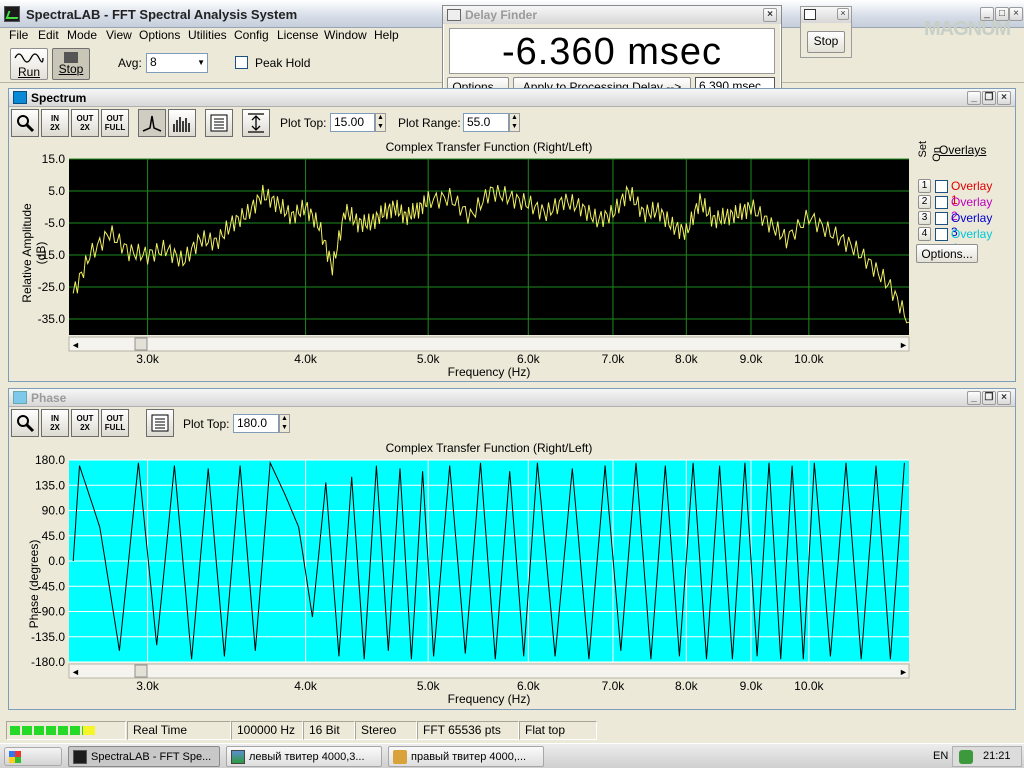  I want to click on spectrum-minimize-icon: _, so click(974, 98).